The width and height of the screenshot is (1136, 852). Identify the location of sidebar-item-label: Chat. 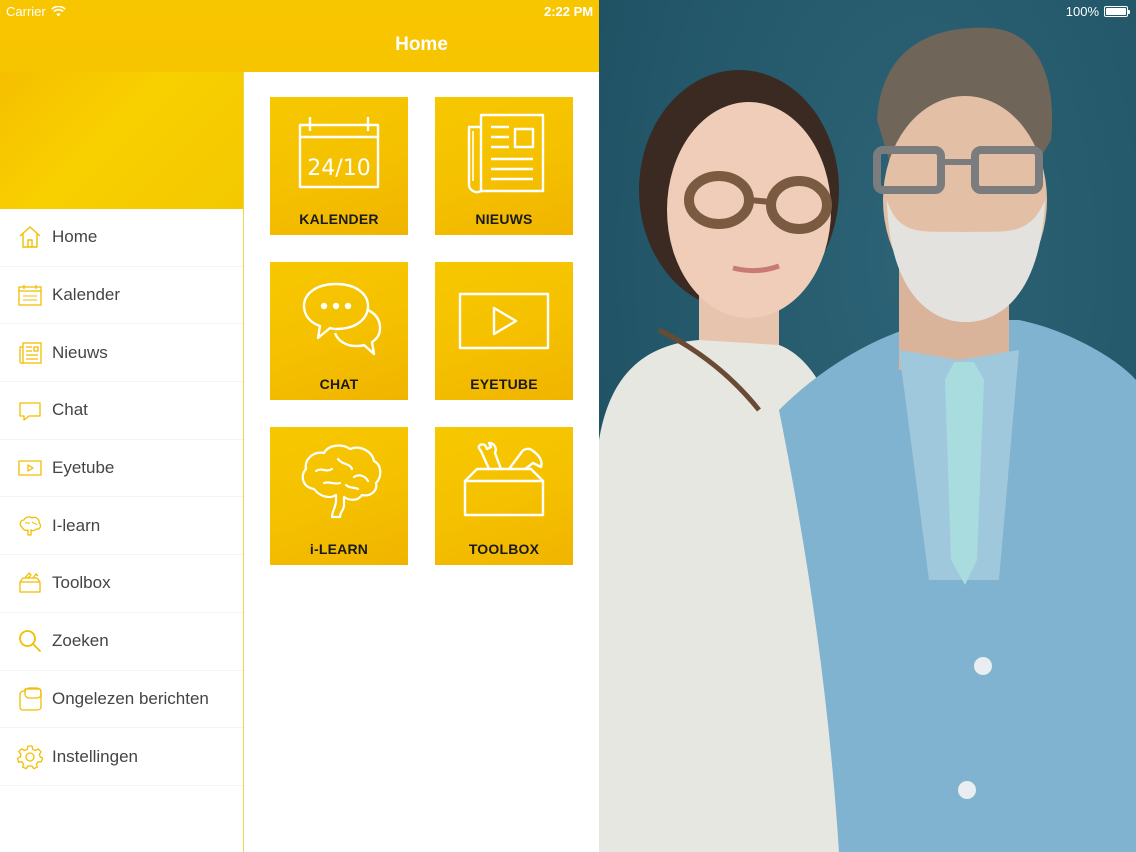
(70, 410).